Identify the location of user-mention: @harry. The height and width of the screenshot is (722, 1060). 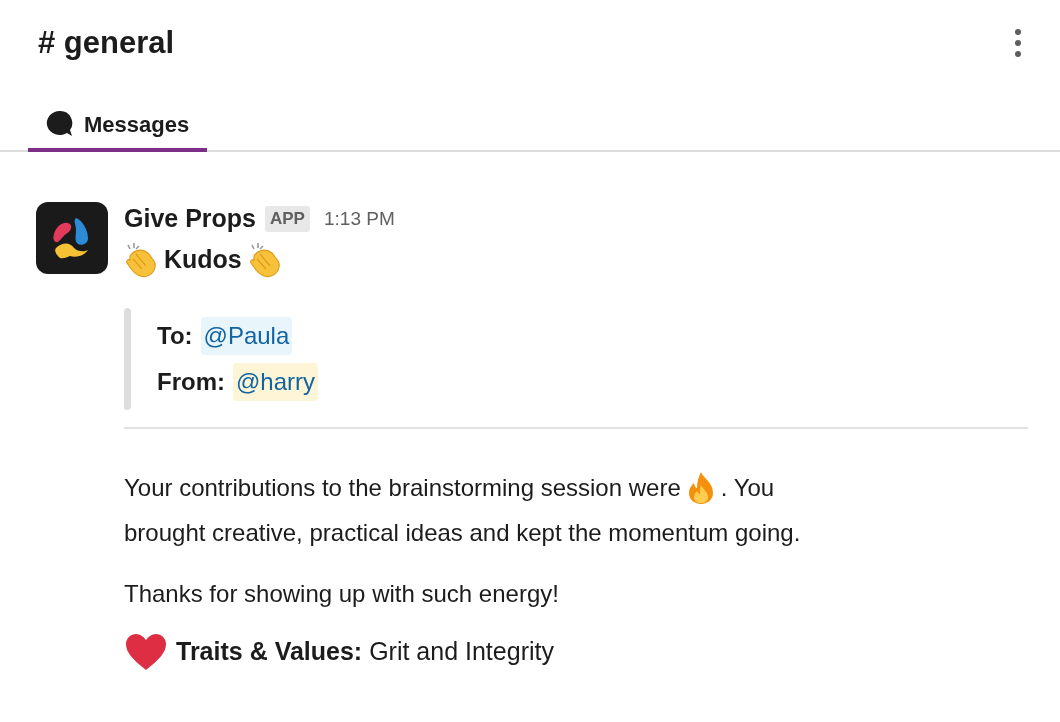
(276, 382).